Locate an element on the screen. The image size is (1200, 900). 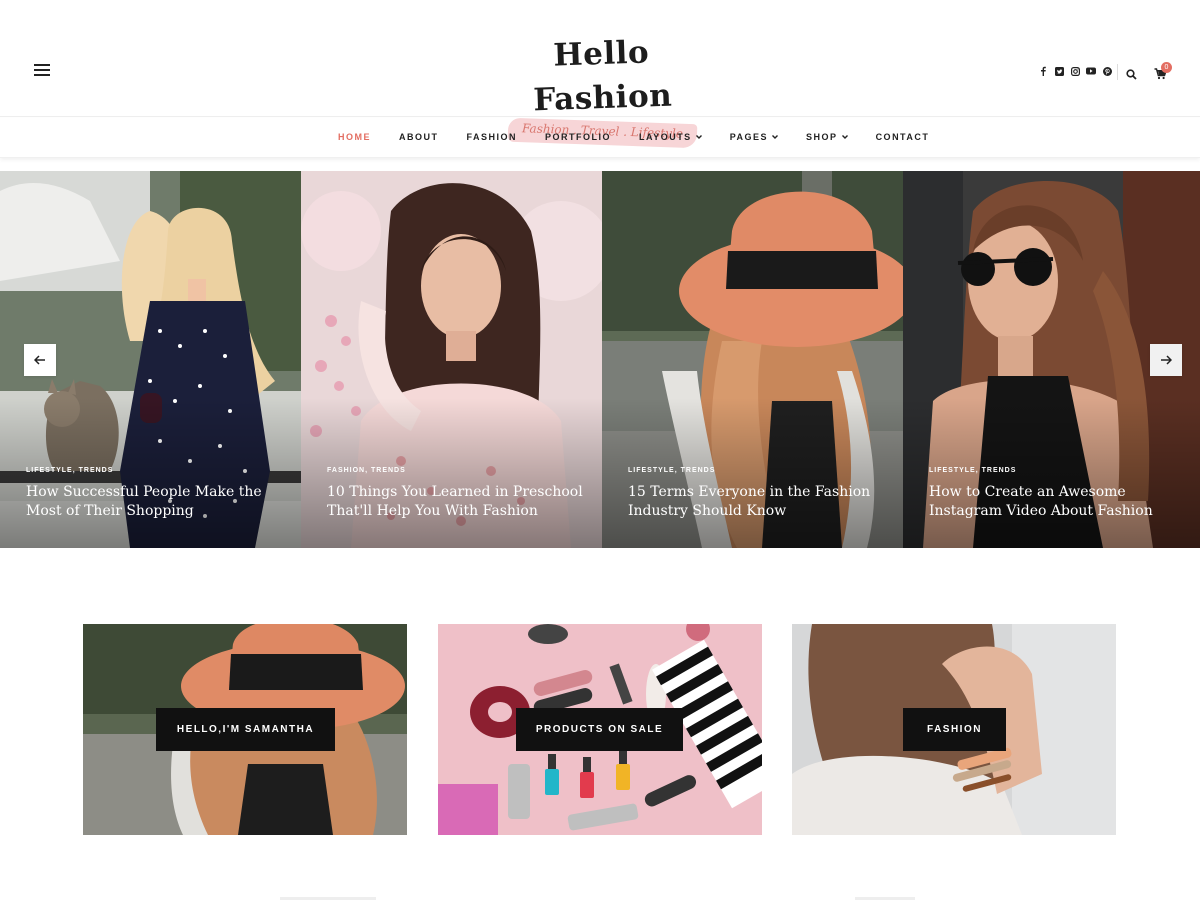
promo-about: HELLO,I'M SAMANTHA is located at coordinates (245, 729).